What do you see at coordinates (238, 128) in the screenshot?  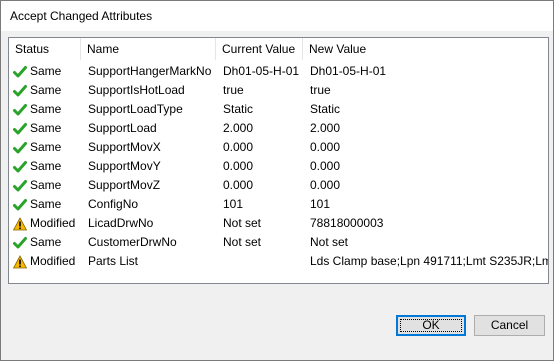 I see `current-value-cell: 2.000` at bounding box center [238, 128].